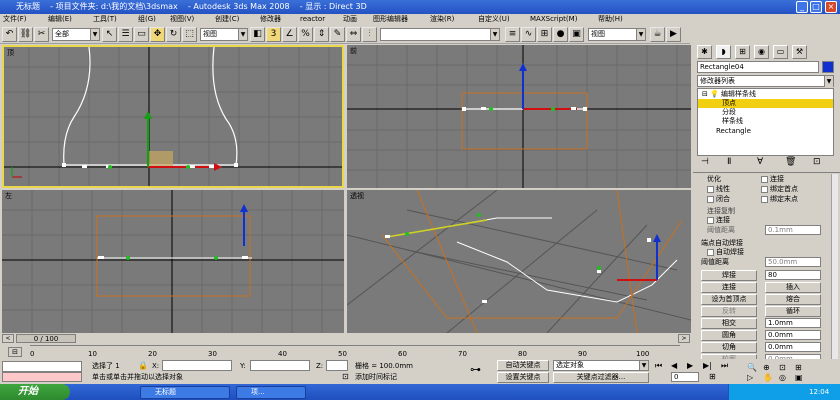 The image size is (840, 400). I want to click on configure-sets-icon: ⊡, so click(817, 162).